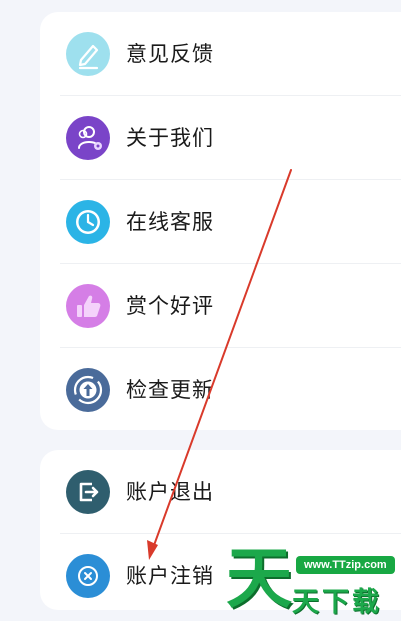  What do you see at coordinates (88, 54) in the screenshot?
I see `pencil-icon` at bounding box center [88, 54].